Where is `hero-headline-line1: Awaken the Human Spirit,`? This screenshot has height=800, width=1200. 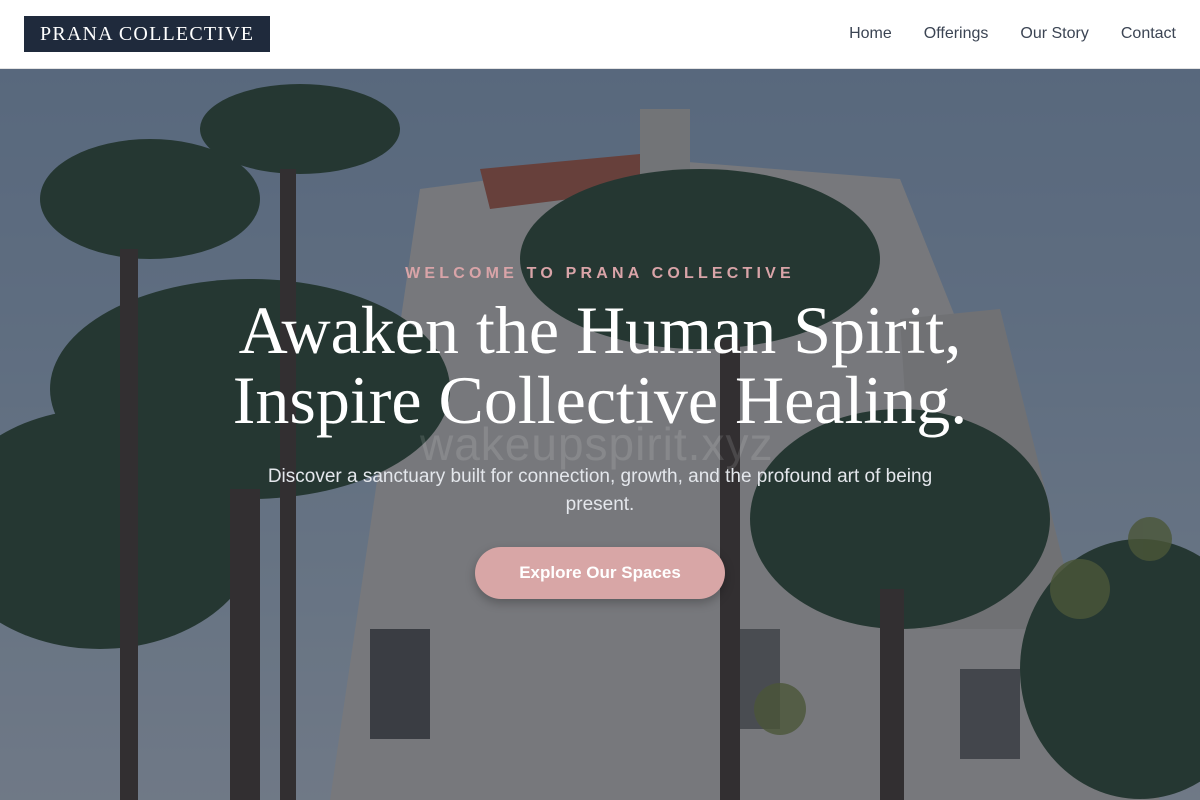 hero-headline-line1: Awaken the Human Spirit, is located at coordinates (600, 330).